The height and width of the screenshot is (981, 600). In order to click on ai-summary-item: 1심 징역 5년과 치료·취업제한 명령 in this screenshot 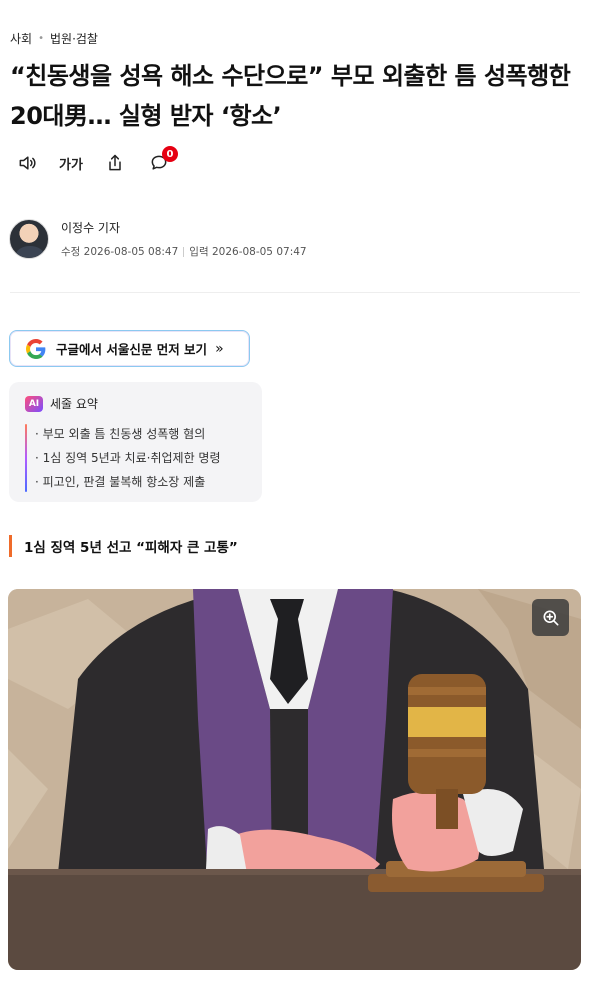, I will do `click(140, 458)`.